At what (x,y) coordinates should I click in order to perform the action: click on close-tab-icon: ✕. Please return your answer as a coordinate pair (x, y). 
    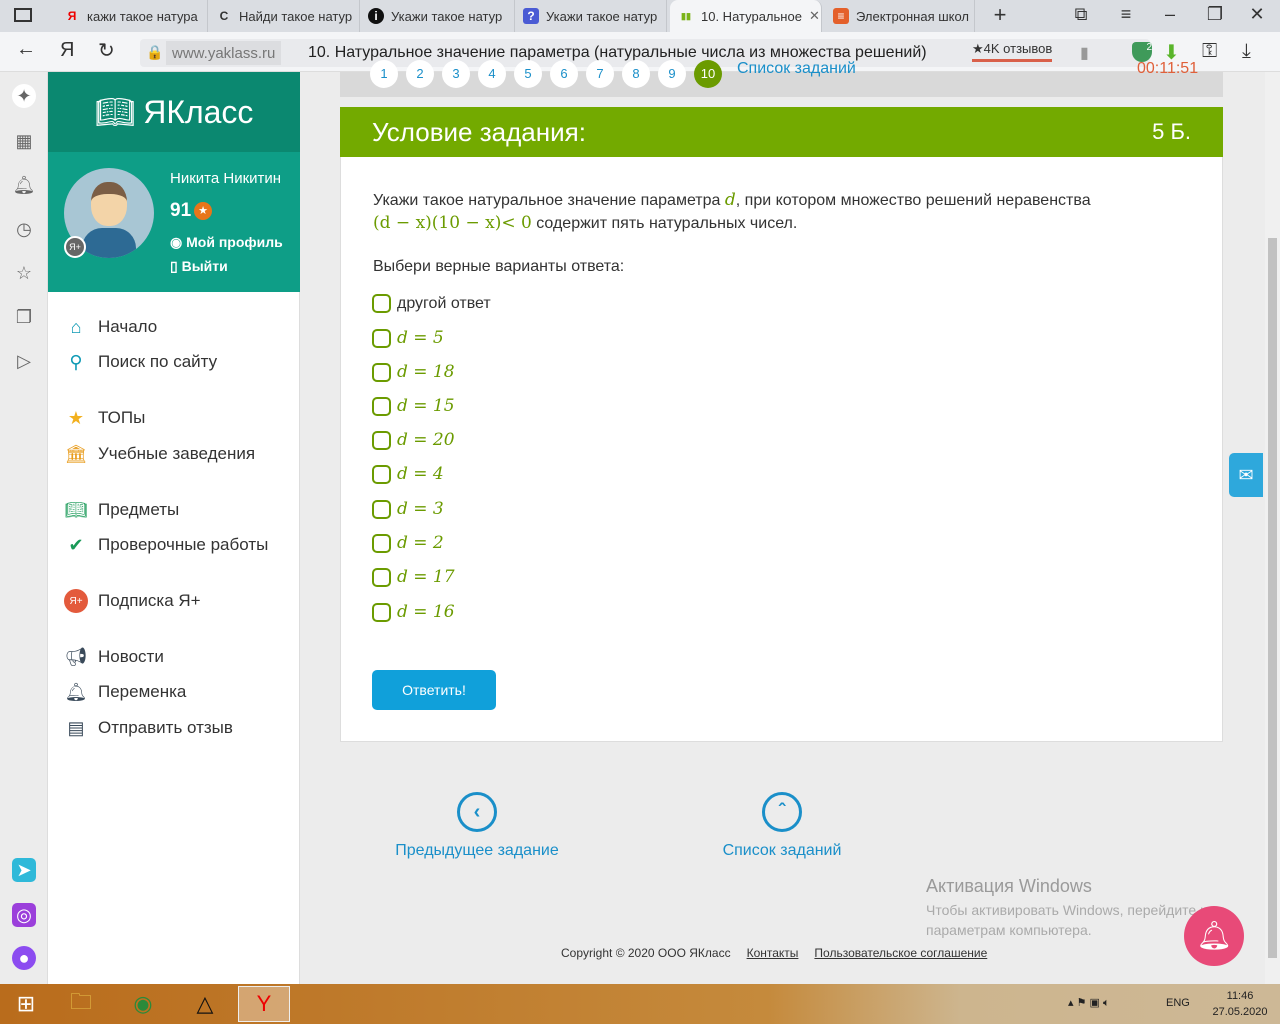
    Looking at the image, I should click on (814, 16).